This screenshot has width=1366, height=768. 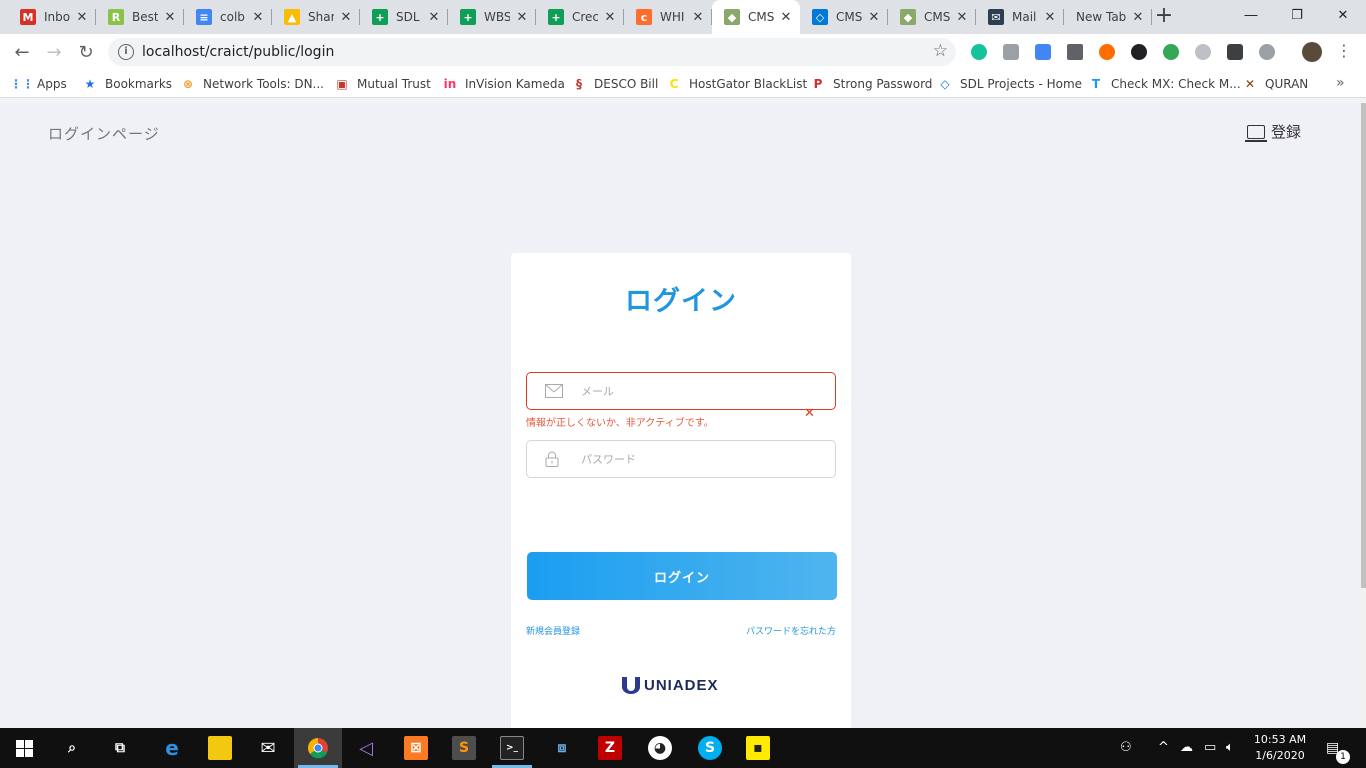 What do you see at coordinates (1043, 52) in the screenshot?
I see `translate-extension-icon` at bounding box center [1043, 52].